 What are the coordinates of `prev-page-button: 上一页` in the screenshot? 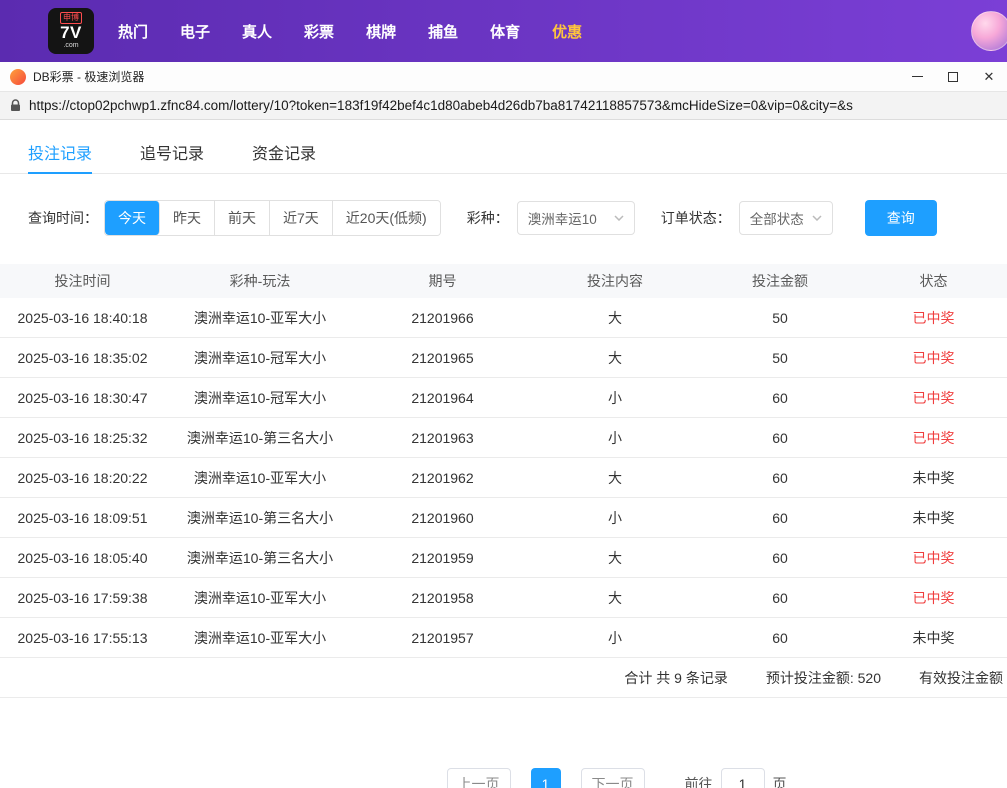 It's located at (478, 778).